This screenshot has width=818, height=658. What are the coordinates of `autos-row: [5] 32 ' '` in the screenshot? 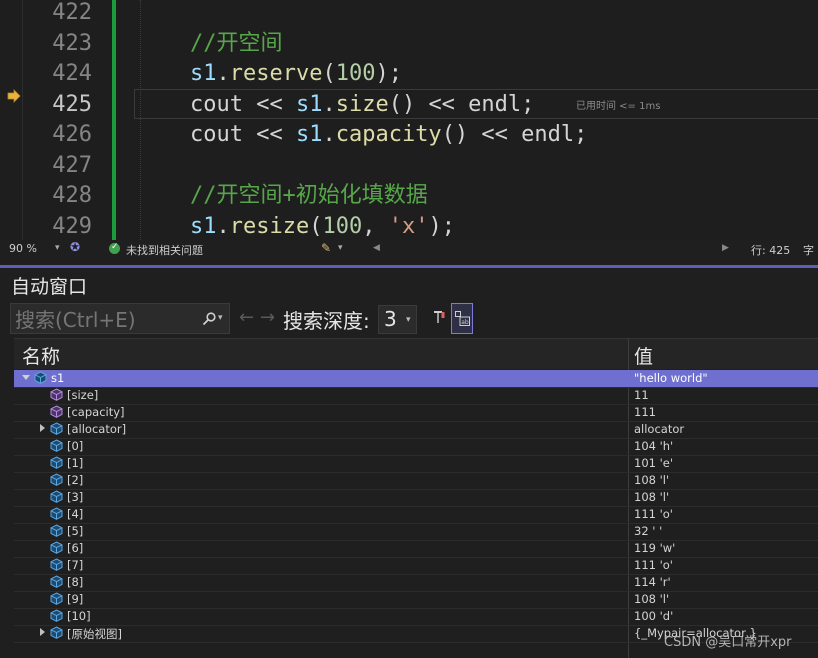 It's located at (416, 532).